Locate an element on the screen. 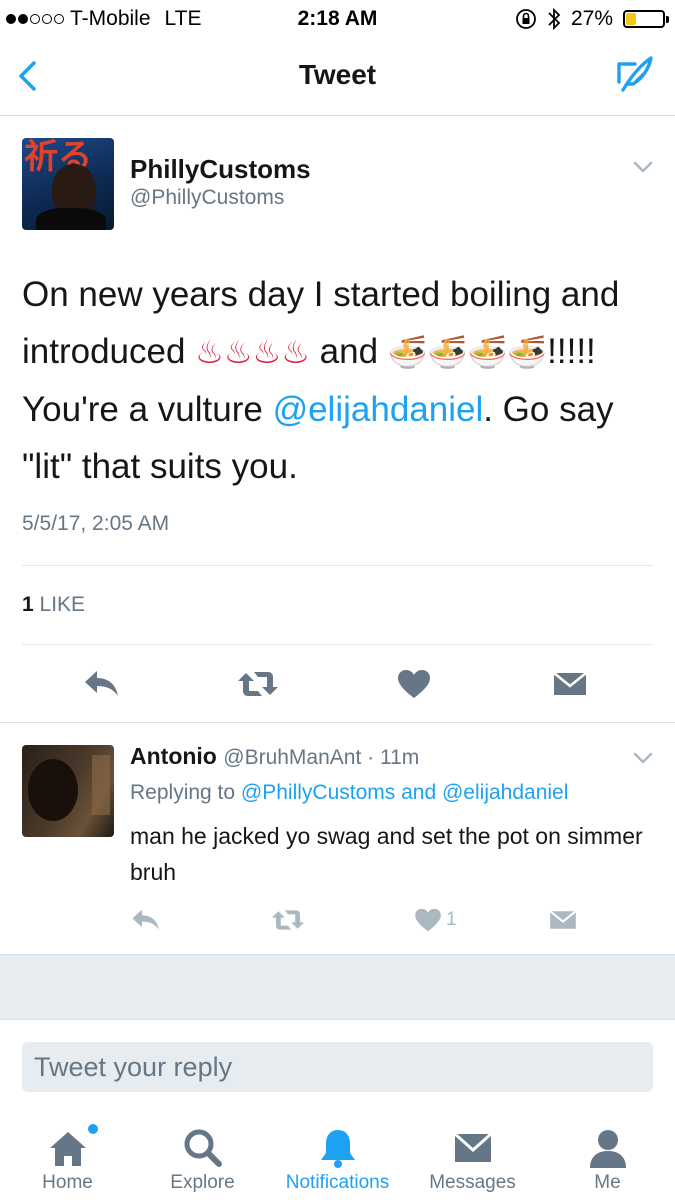 This screenshot has height=1200, width=675. status-right: 27% is located at coordinates (592, 19).